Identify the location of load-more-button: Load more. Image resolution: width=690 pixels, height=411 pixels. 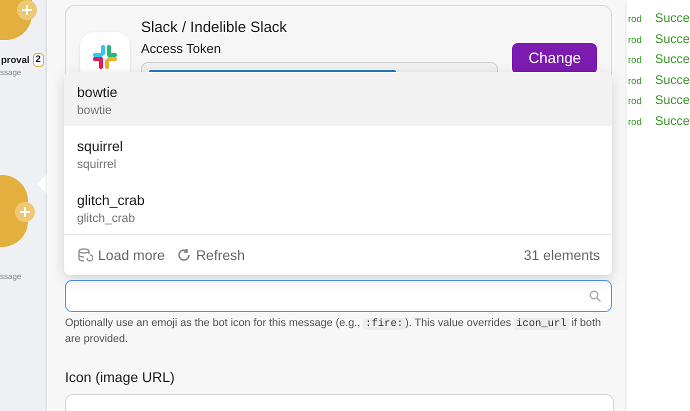
(121, 255).